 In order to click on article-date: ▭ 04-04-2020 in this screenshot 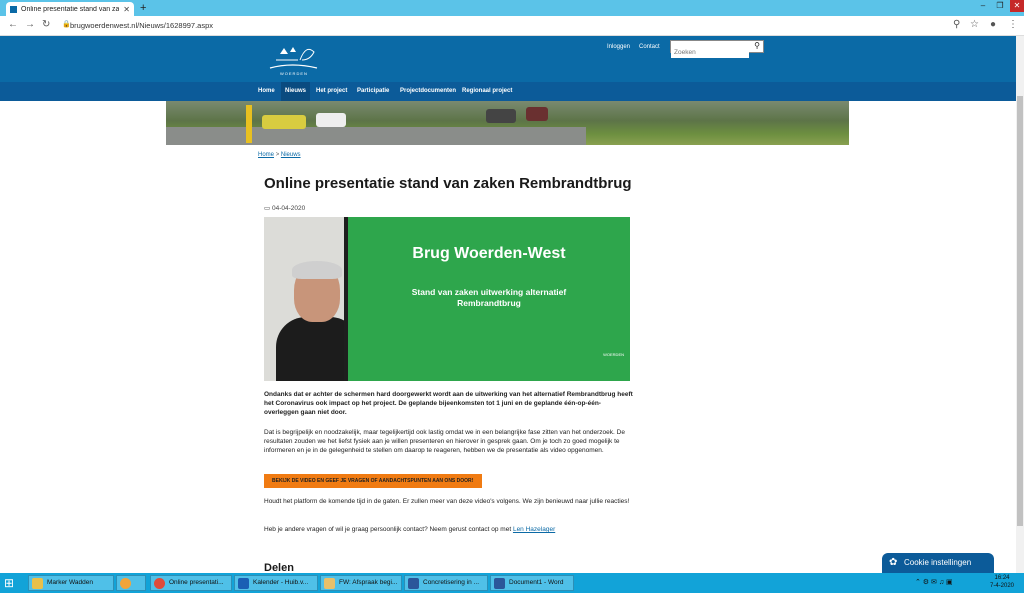, I will do `click(284, 208)`.